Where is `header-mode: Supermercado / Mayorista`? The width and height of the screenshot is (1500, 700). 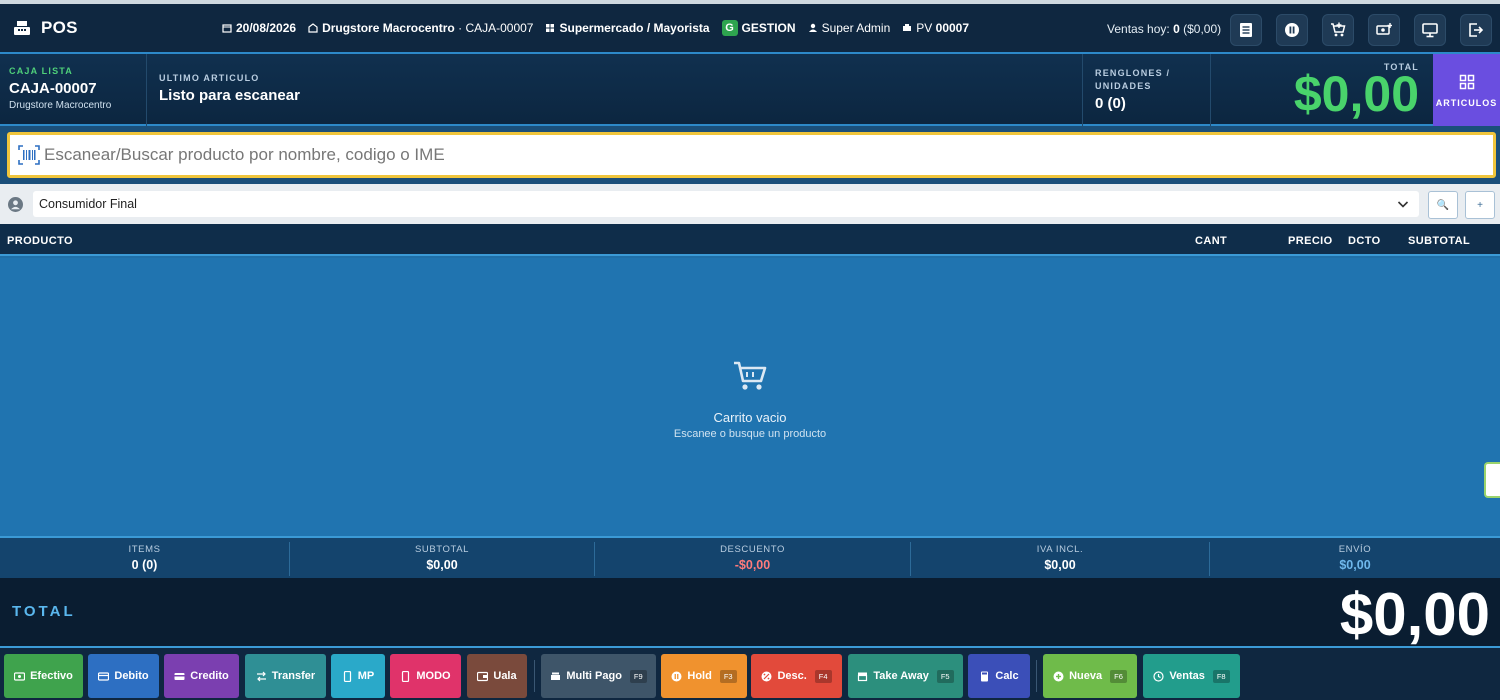 header-mode: Supermercado / Mayorista is located at coordinates (627, 28).